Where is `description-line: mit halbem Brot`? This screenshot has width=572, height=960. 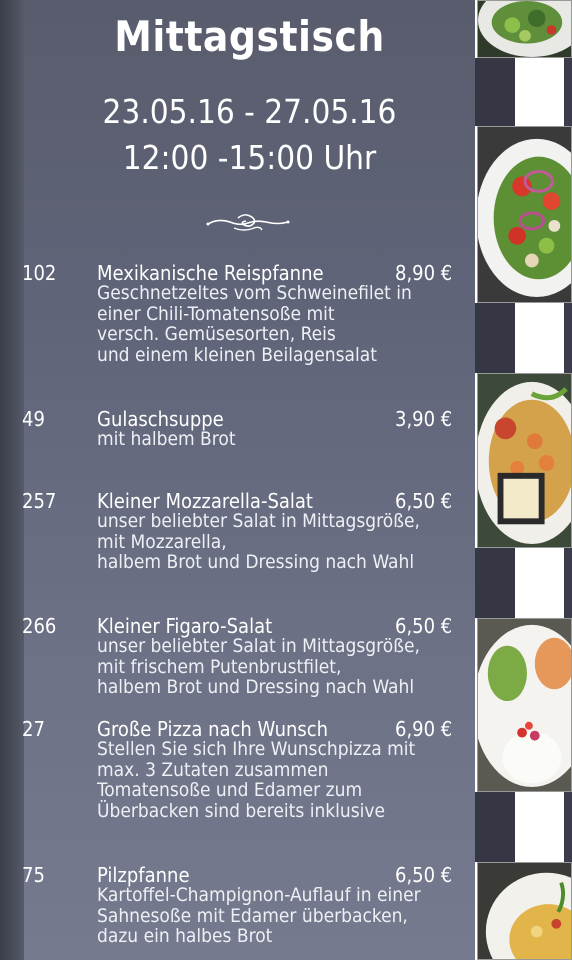
description-line: mit halbem Brot is located at coordinates (166, 439).